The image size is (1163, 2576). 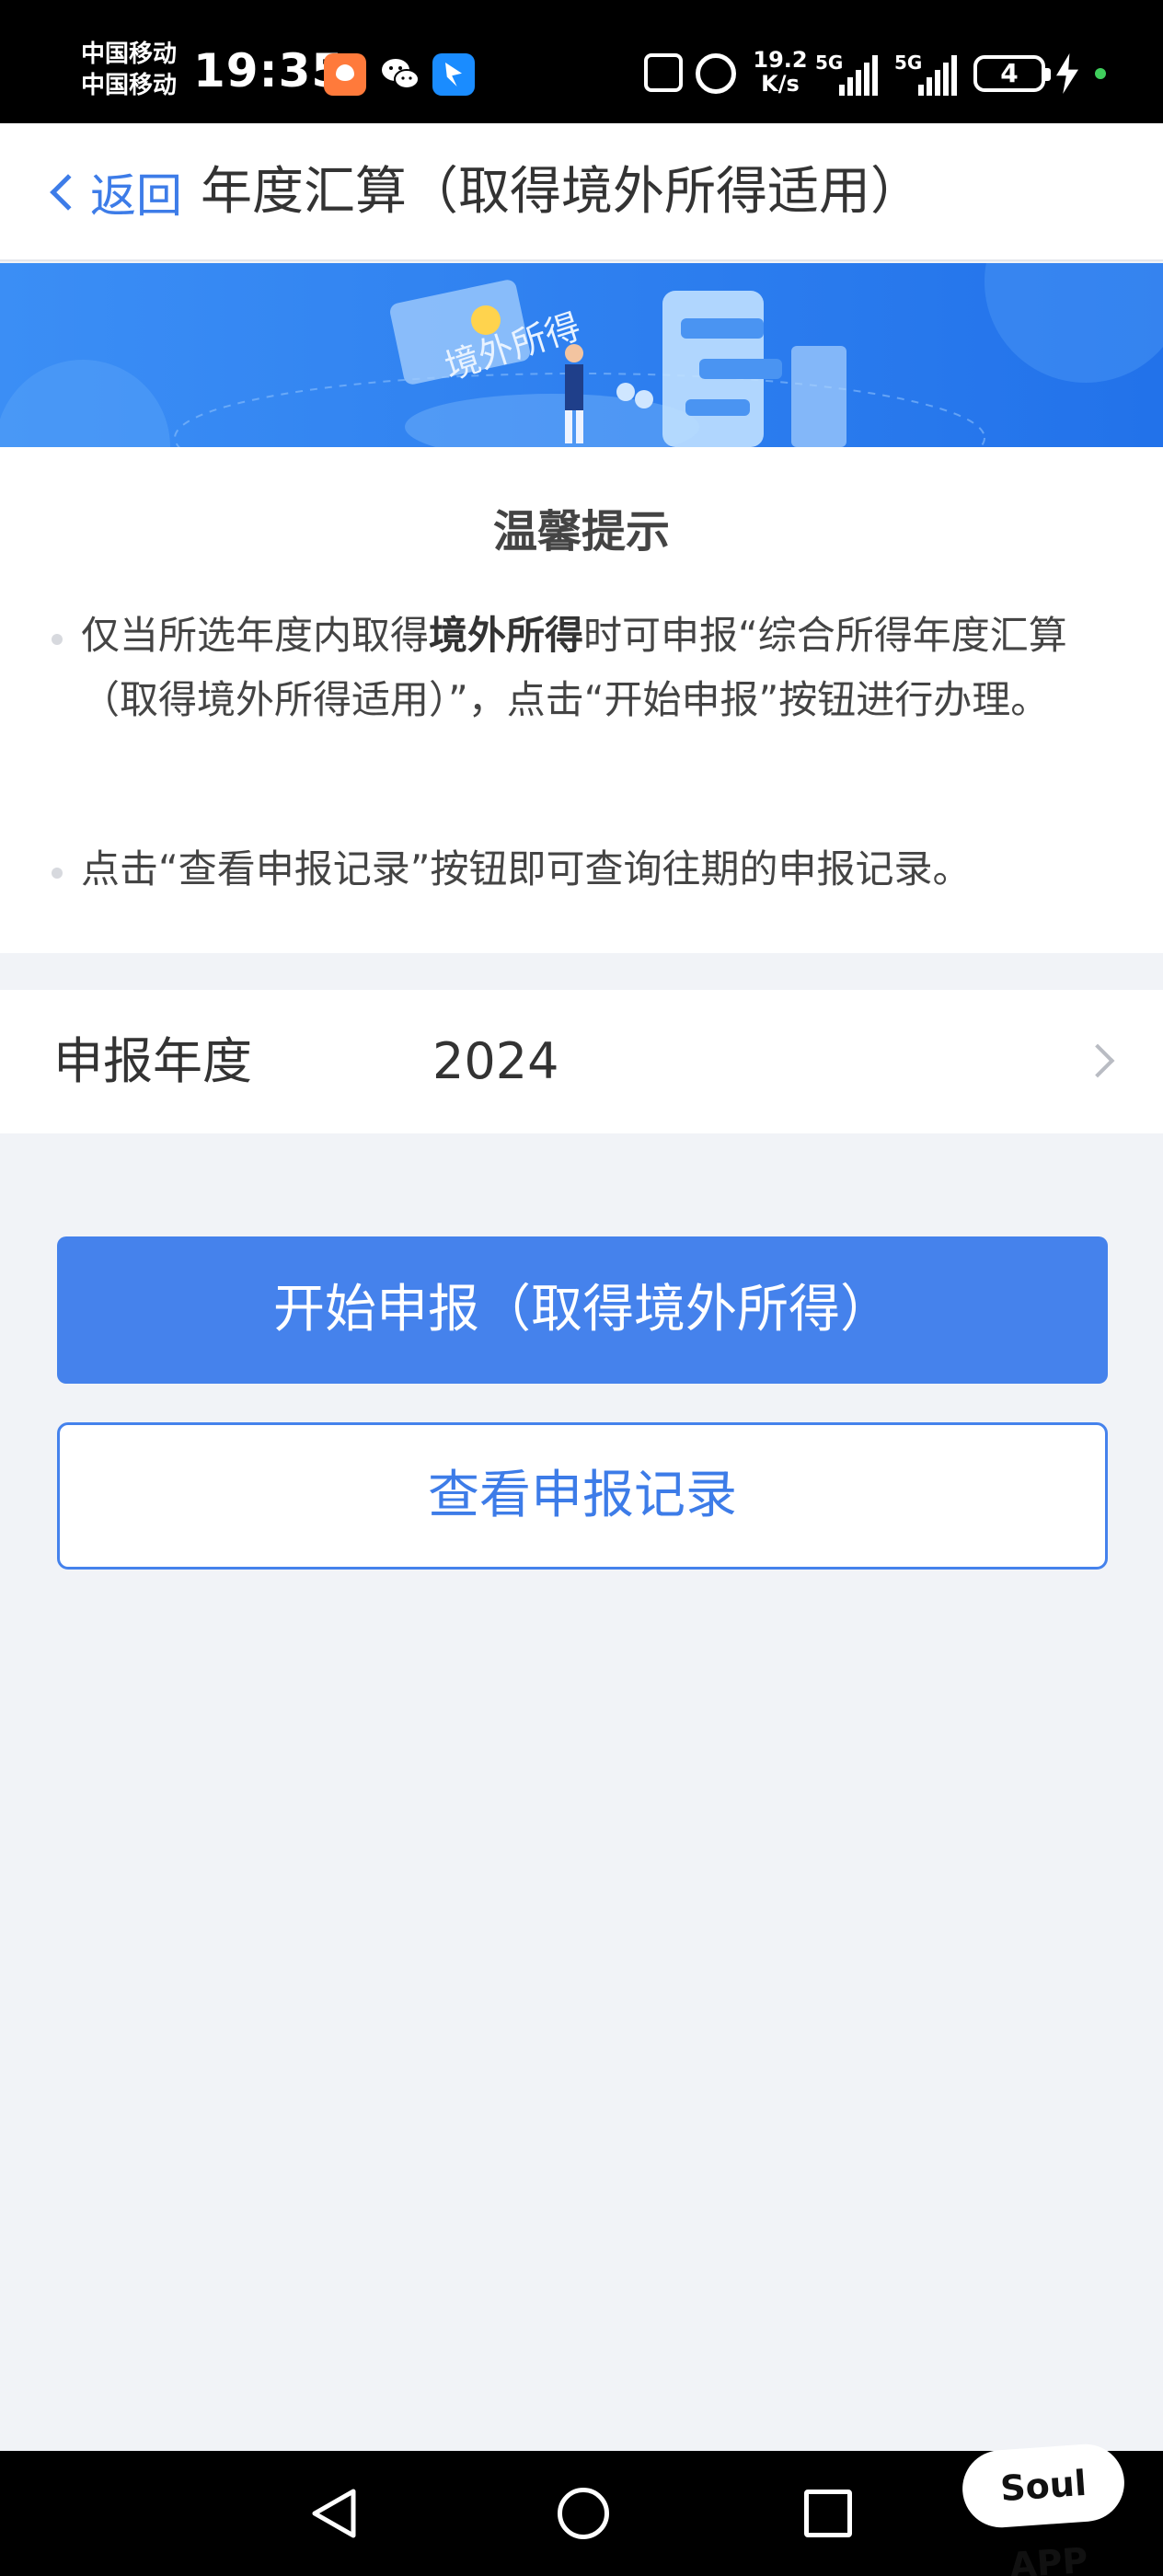 What do you see at coordinates (129, 70) in the screenshot?
I see `carrier-info: 中国移动 中国移动` at bounding box center [129, 70].